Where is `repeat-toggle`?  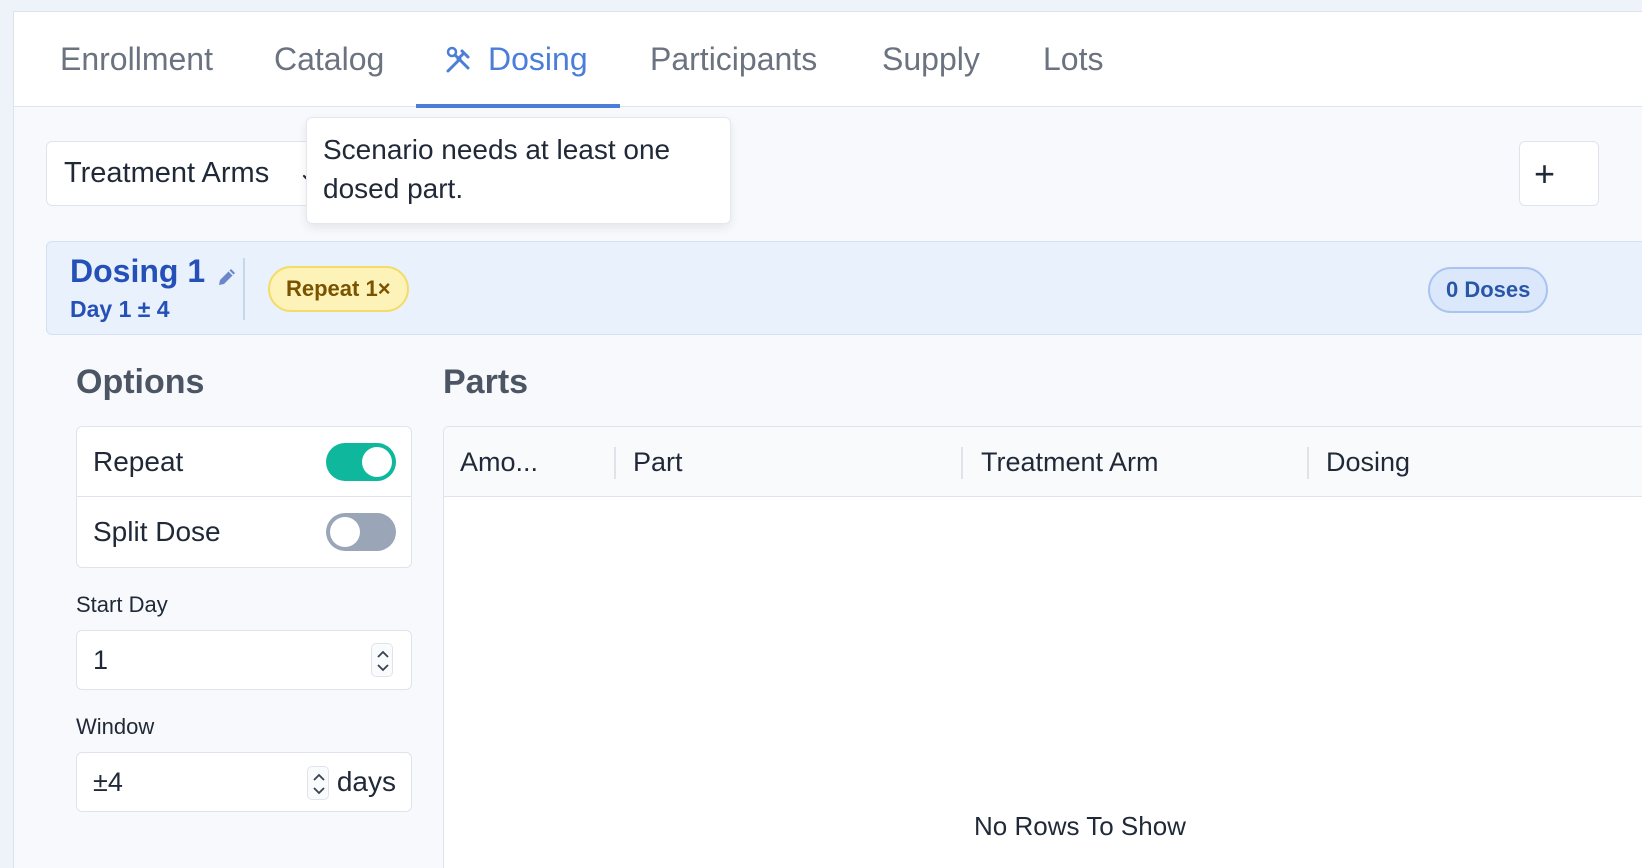 repeat-toggle is located at coordinates (361, 462).